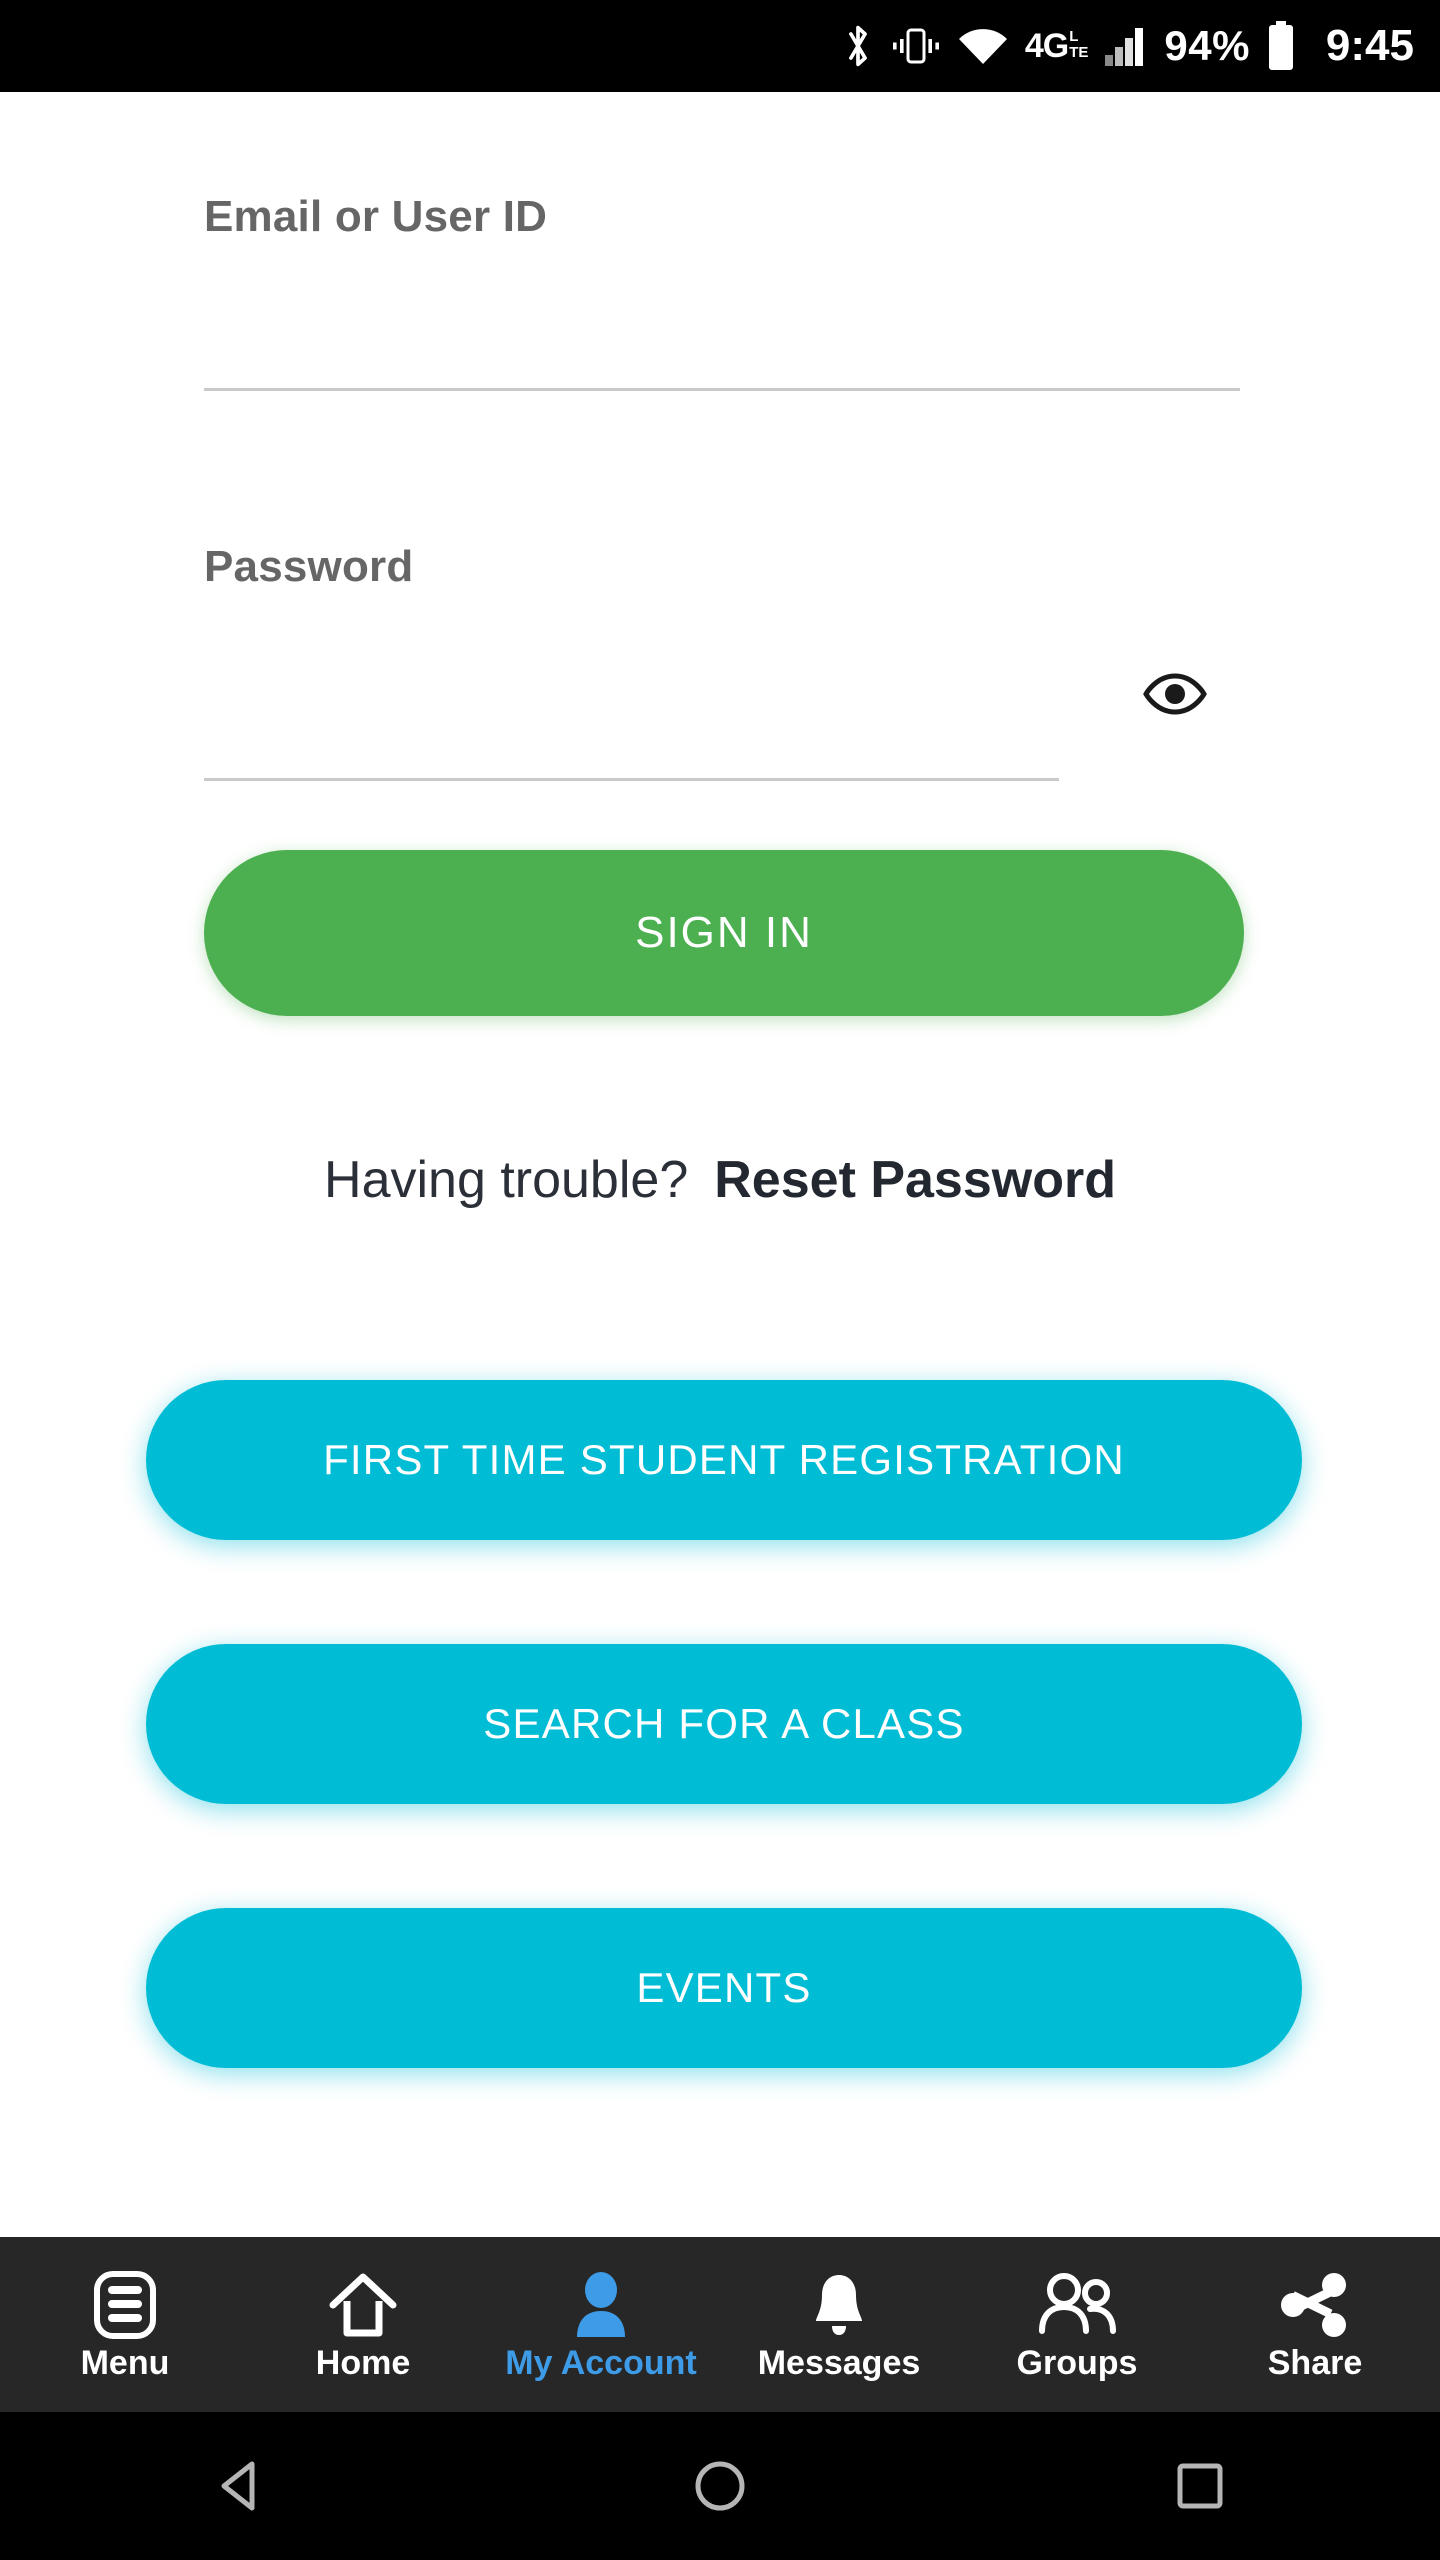 This screenshot has height=2560, width=1440. What do you see at coordinates (601, 2362) in the screenshot?
I see `nav-label-my-account: My Account` at bounding box center [601, 2362].